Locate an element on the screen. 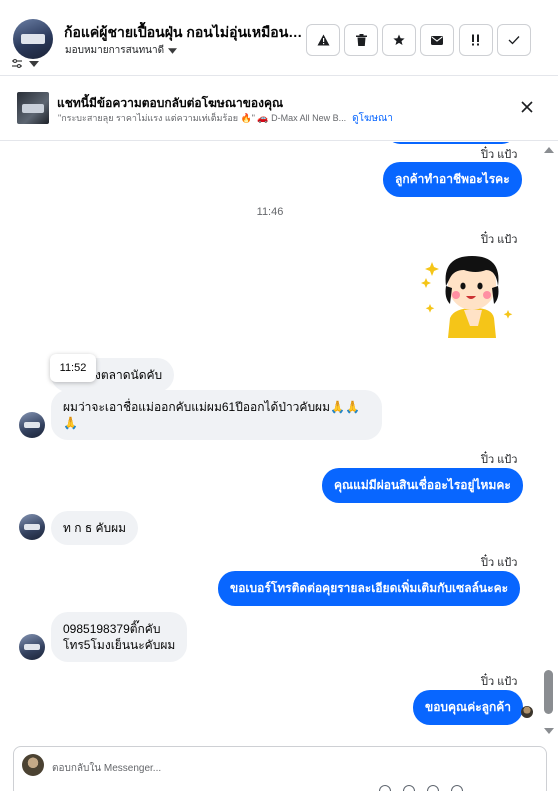 The width and height of the screenshot is (558, 791). sticker-image is located at coordinates (469, 294).